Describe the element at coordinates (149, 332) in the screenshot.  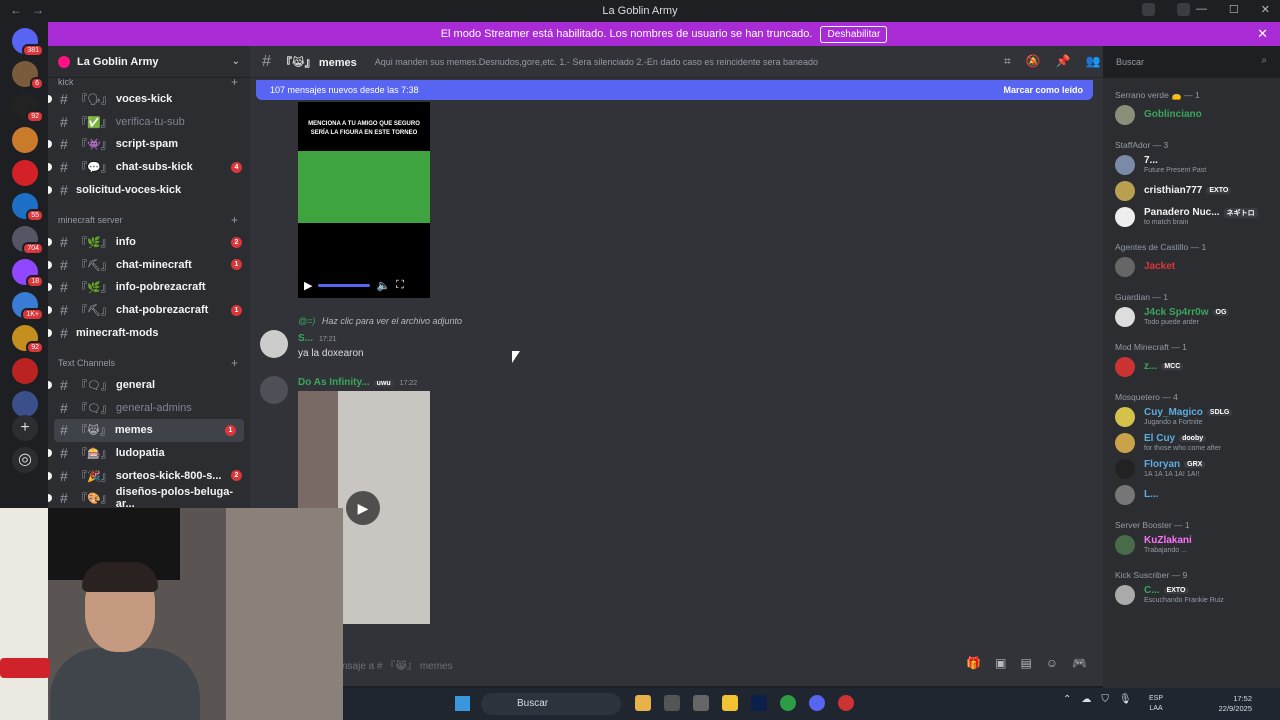
I see `channel-minecraft-mods: # minecraft-mods` at that location.